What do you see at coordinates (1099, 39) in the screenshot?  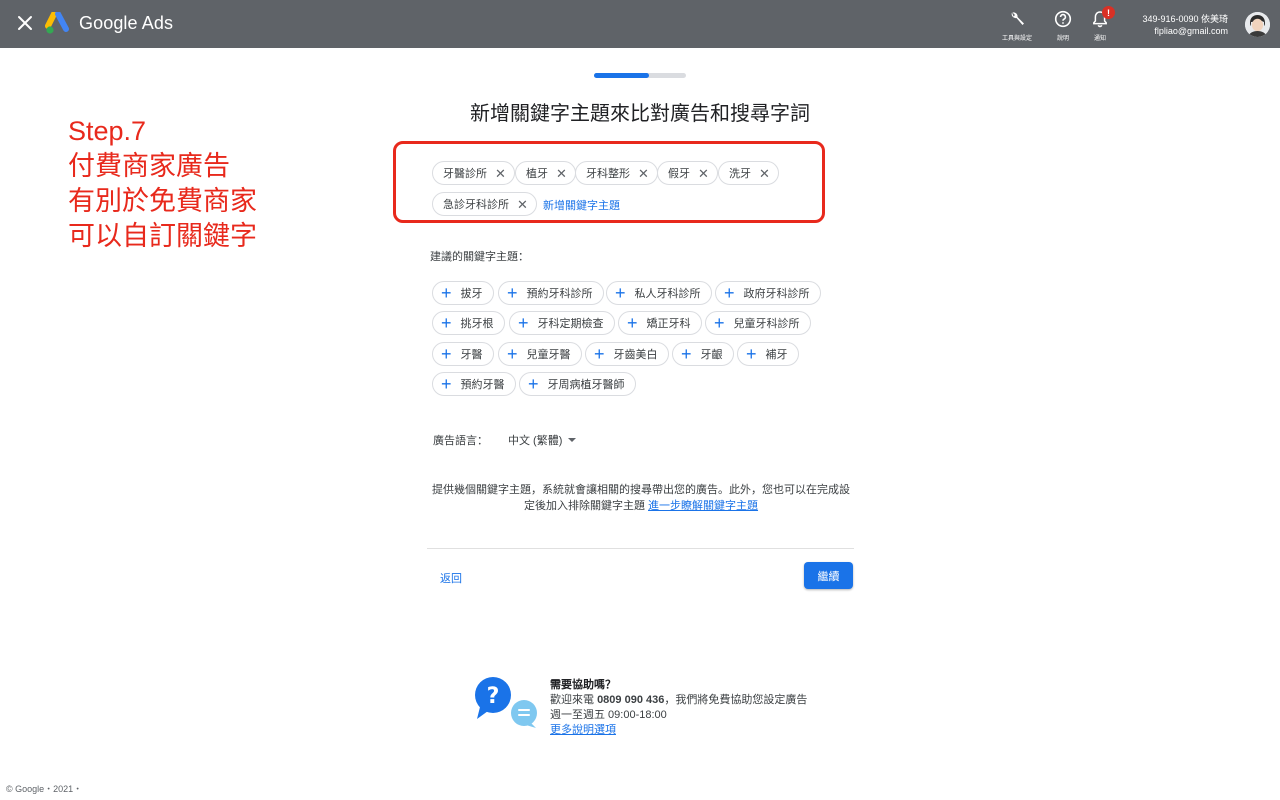 I see `notifications-label: 通知` at bounding box center [1099, 39].